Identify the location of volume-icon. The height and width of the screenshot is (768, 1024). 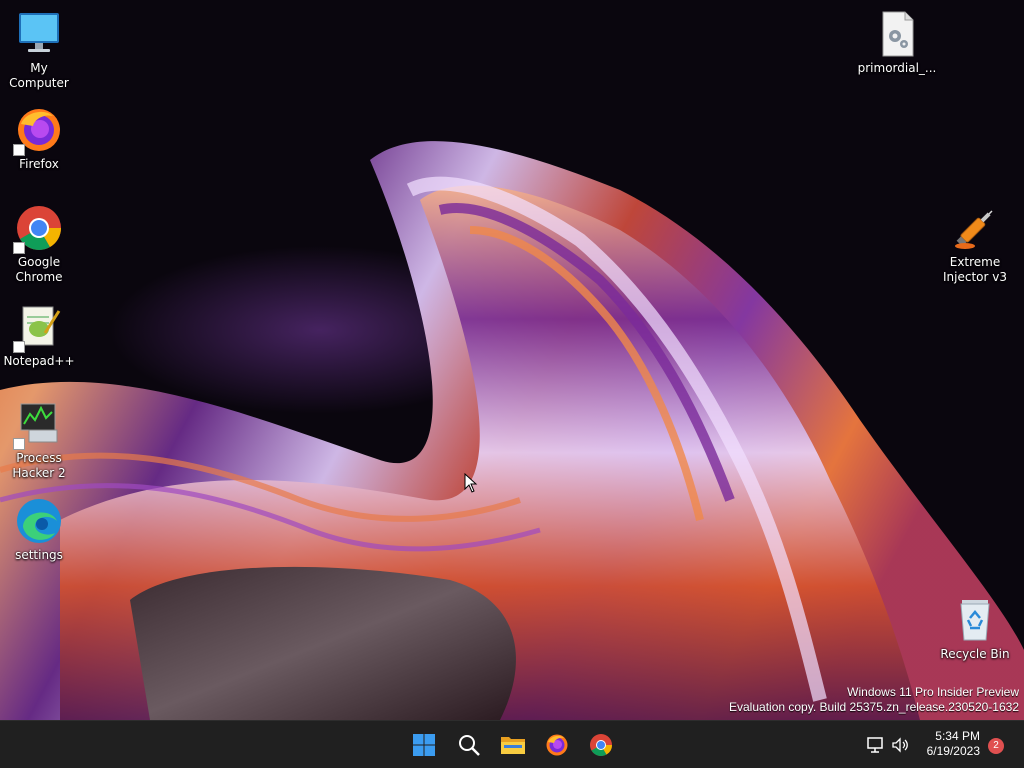
(900, 745).